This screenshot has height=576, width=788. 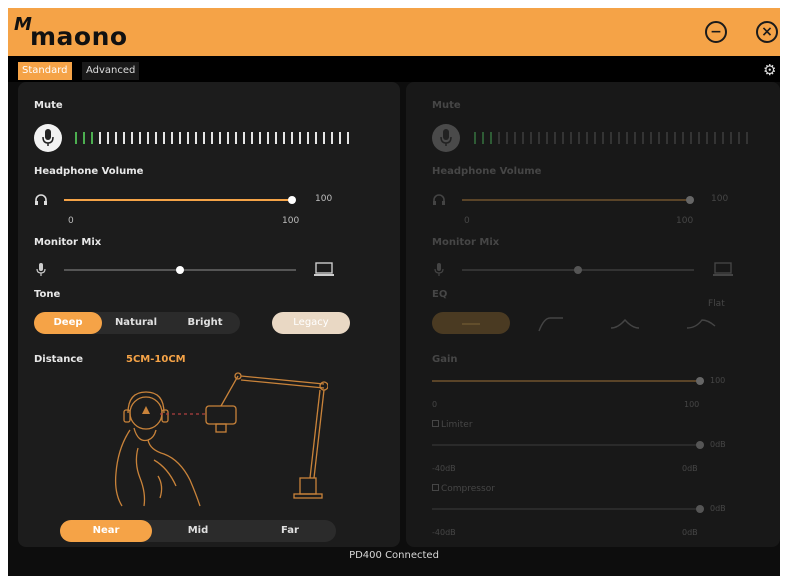 I want to click on gain-label: Gain, so click(x=445, y=359).